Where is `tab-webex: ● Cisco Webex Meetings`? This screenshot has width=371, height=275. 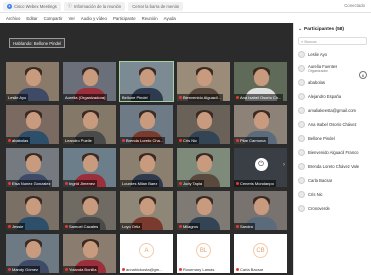
tab-webex: ● Cisco Webex Meetings is located at coordinates (32, 6).